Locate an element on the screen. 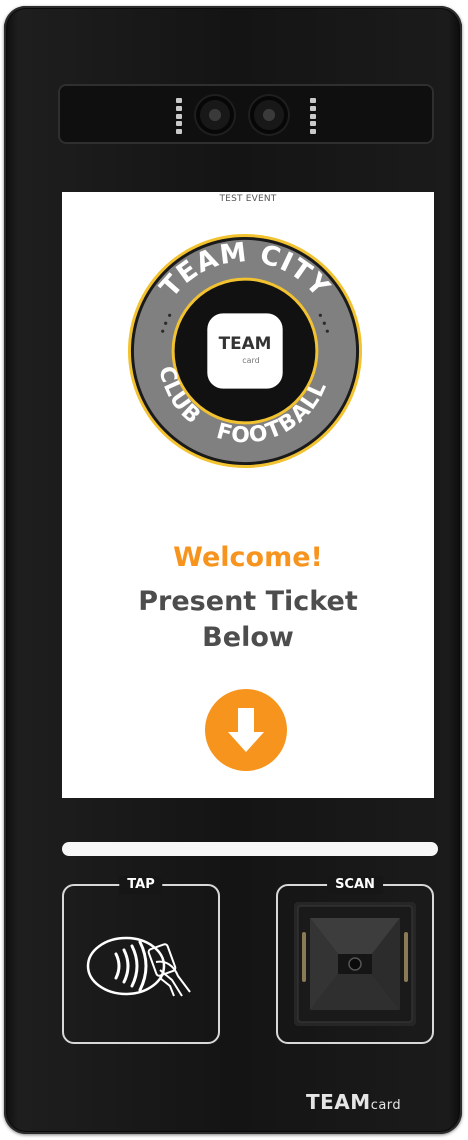  barcode-scanner-icon is located at coordinates (355, 964).